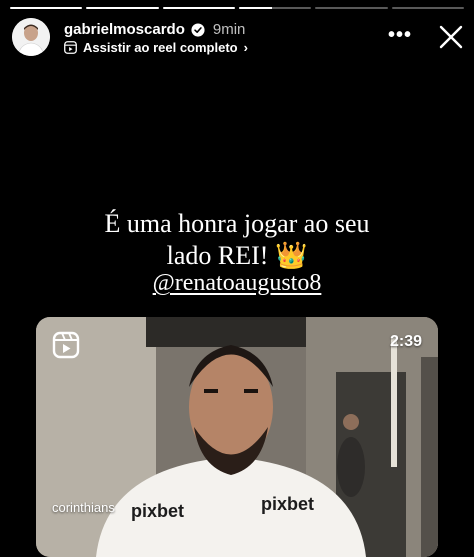 The image size is (474, 557). I want to click on time-ago: 9min, so click(229, 29).